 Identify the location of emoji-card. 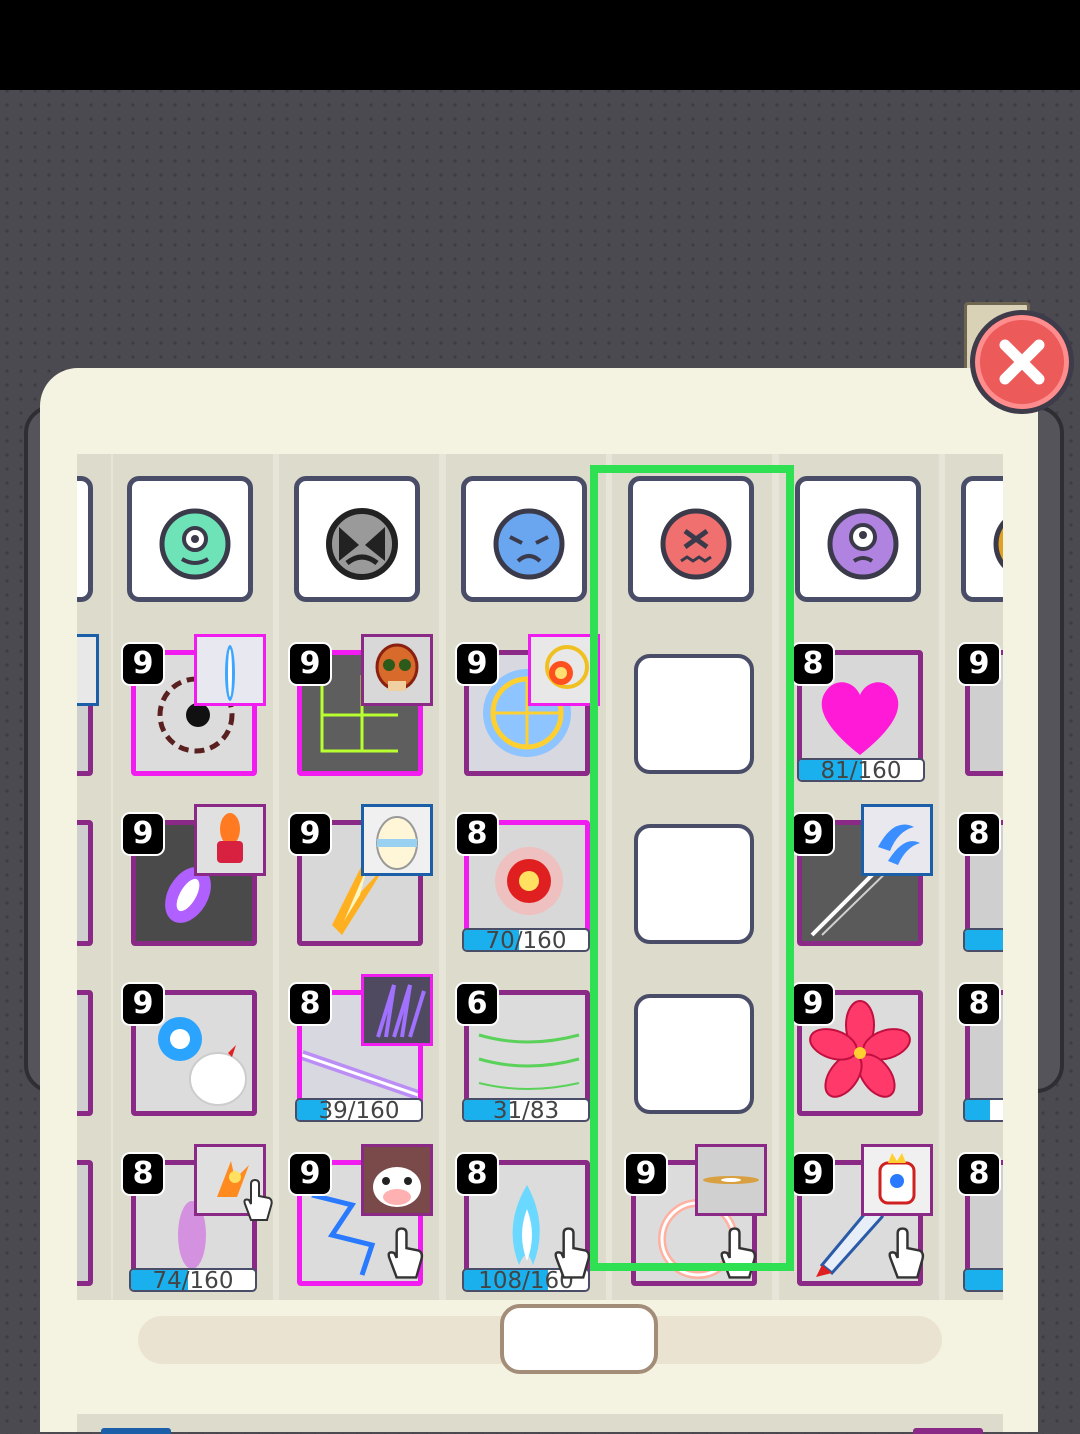
(85, 539).